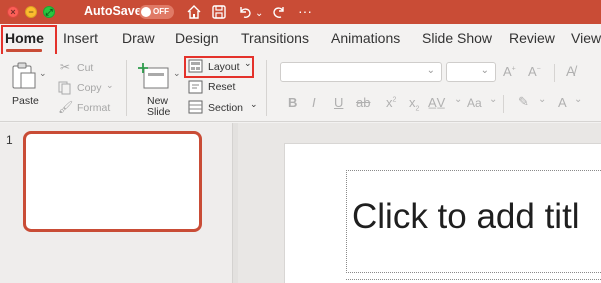 The image size is (601, 283). Describe the element at coordinates (542, 99) in the screenshot. I see `highlight-dropdown-chevron-icon: ⌄` at that location.